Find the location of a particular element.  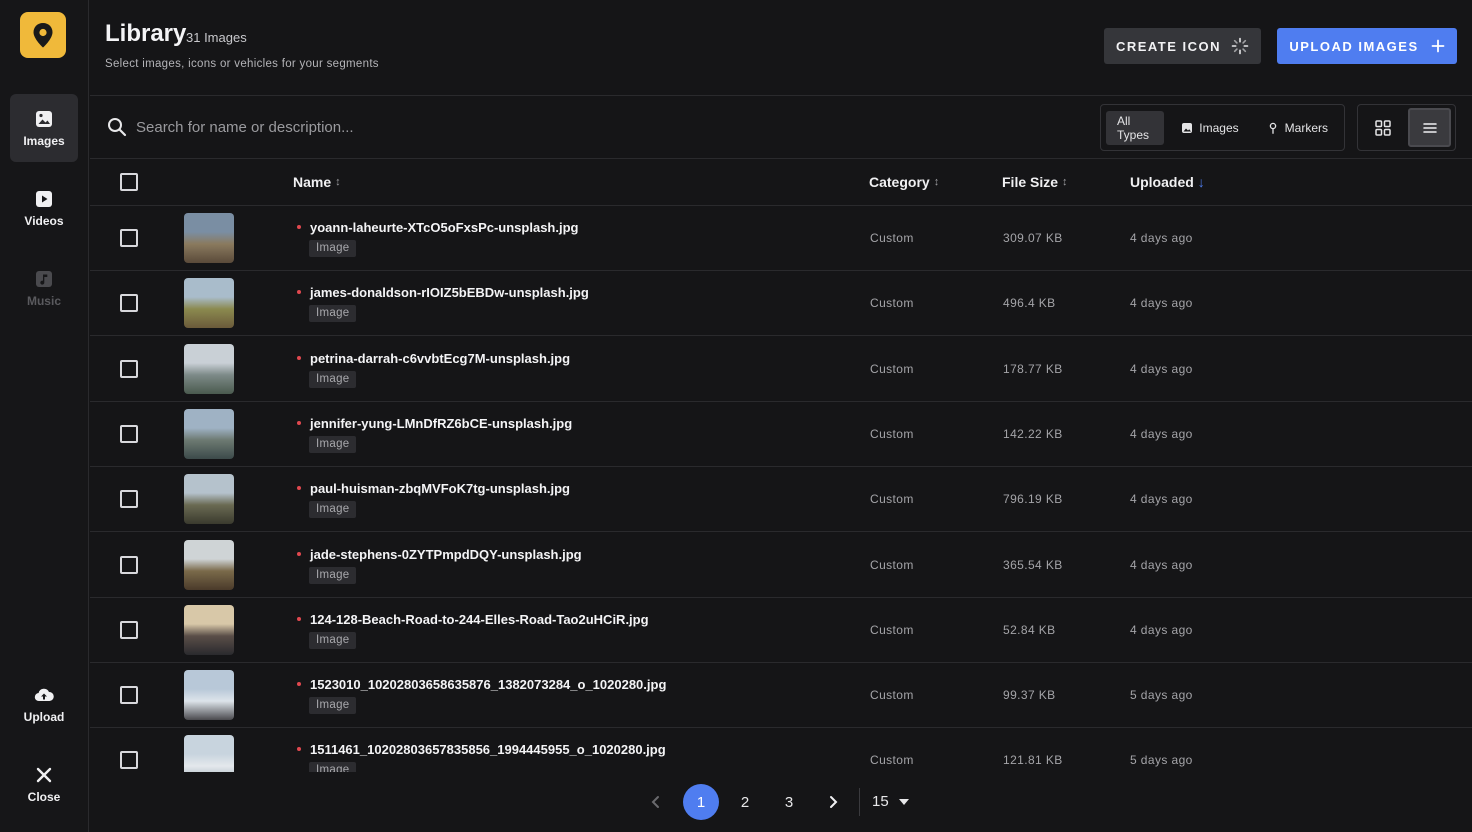

search-input is located at coordinates (436, 127).